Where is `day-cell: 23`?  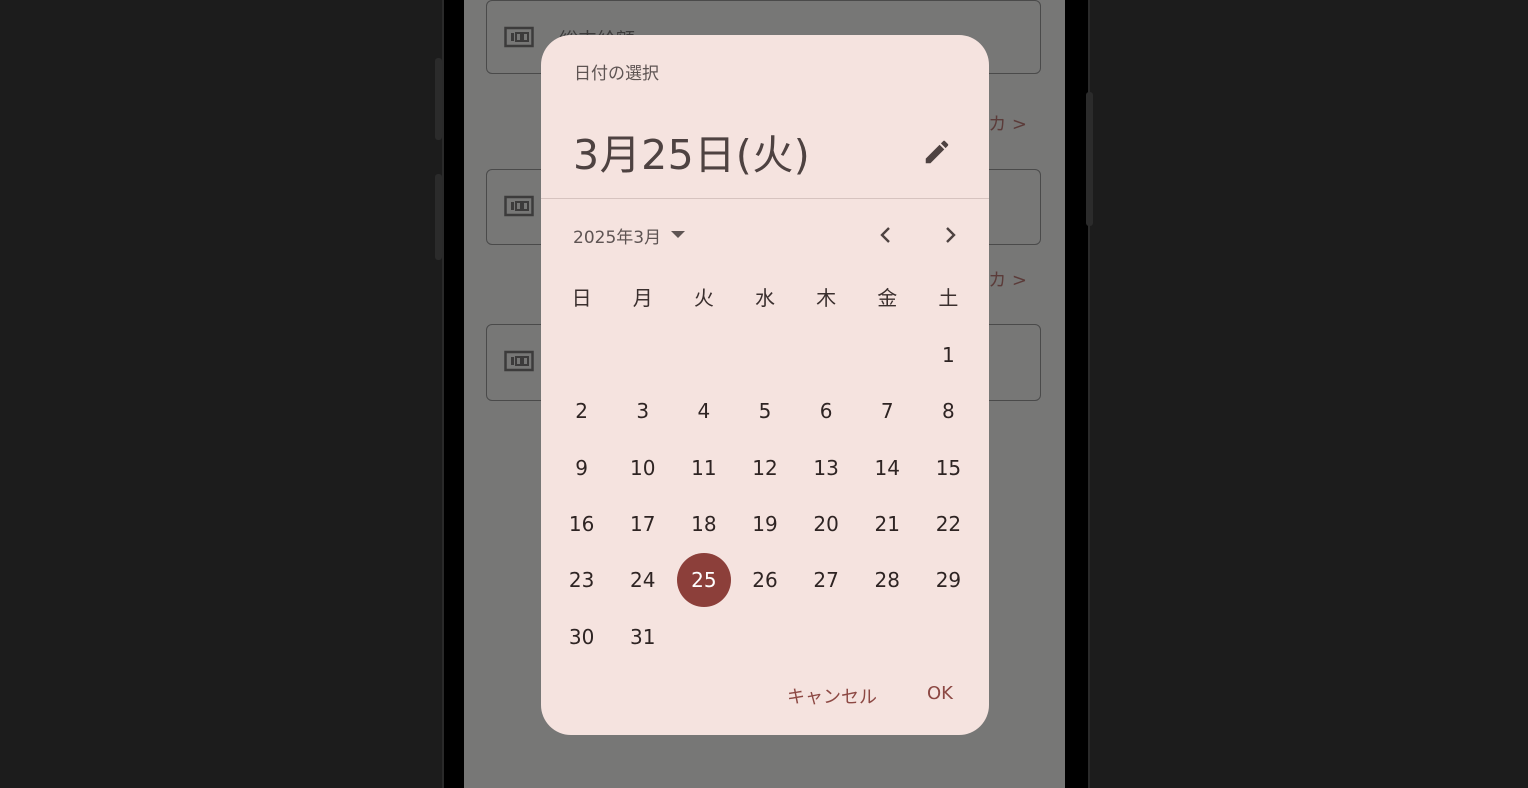
day-cell: 23 is located at coordinates (581, 580).